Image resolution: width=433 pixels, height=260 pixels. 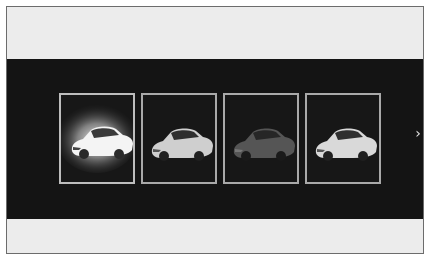 I want to click on chevron-right-icon: ›, so click(x=417, y=134).